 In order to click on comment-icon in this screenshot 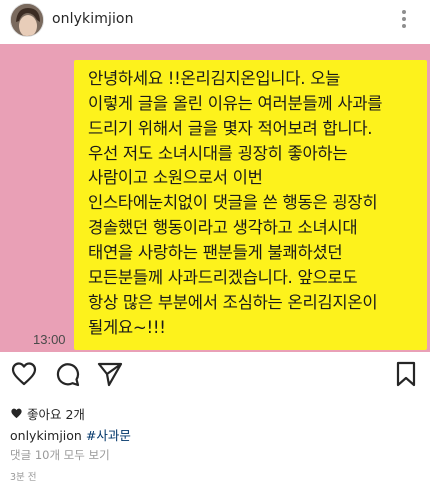, I will do `click(68, 374)`.